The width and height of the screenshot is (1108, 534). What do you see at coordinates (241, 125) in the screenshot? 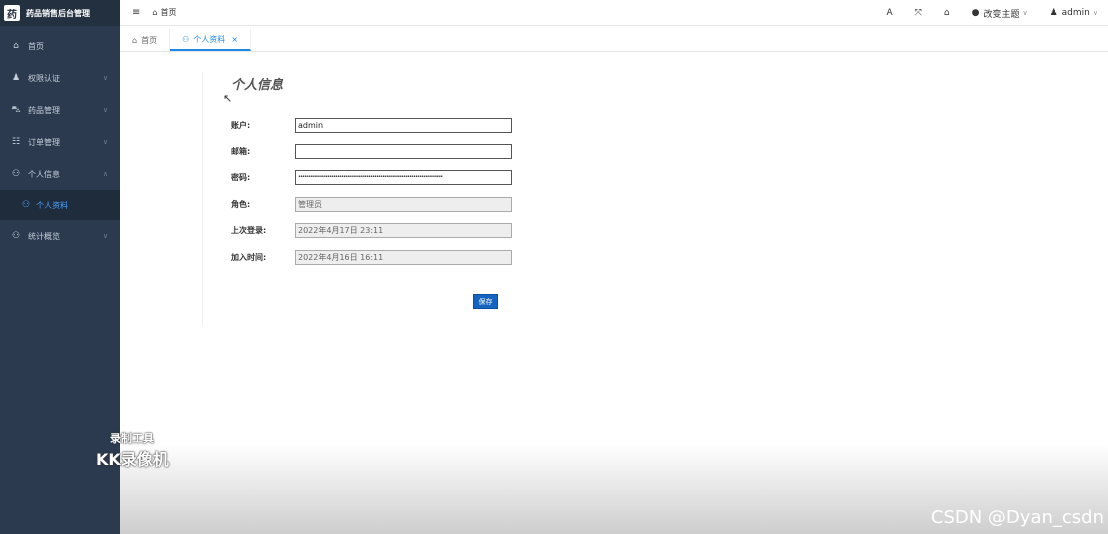
I see `account-label: 账户:` at bounding box center [241, 125].